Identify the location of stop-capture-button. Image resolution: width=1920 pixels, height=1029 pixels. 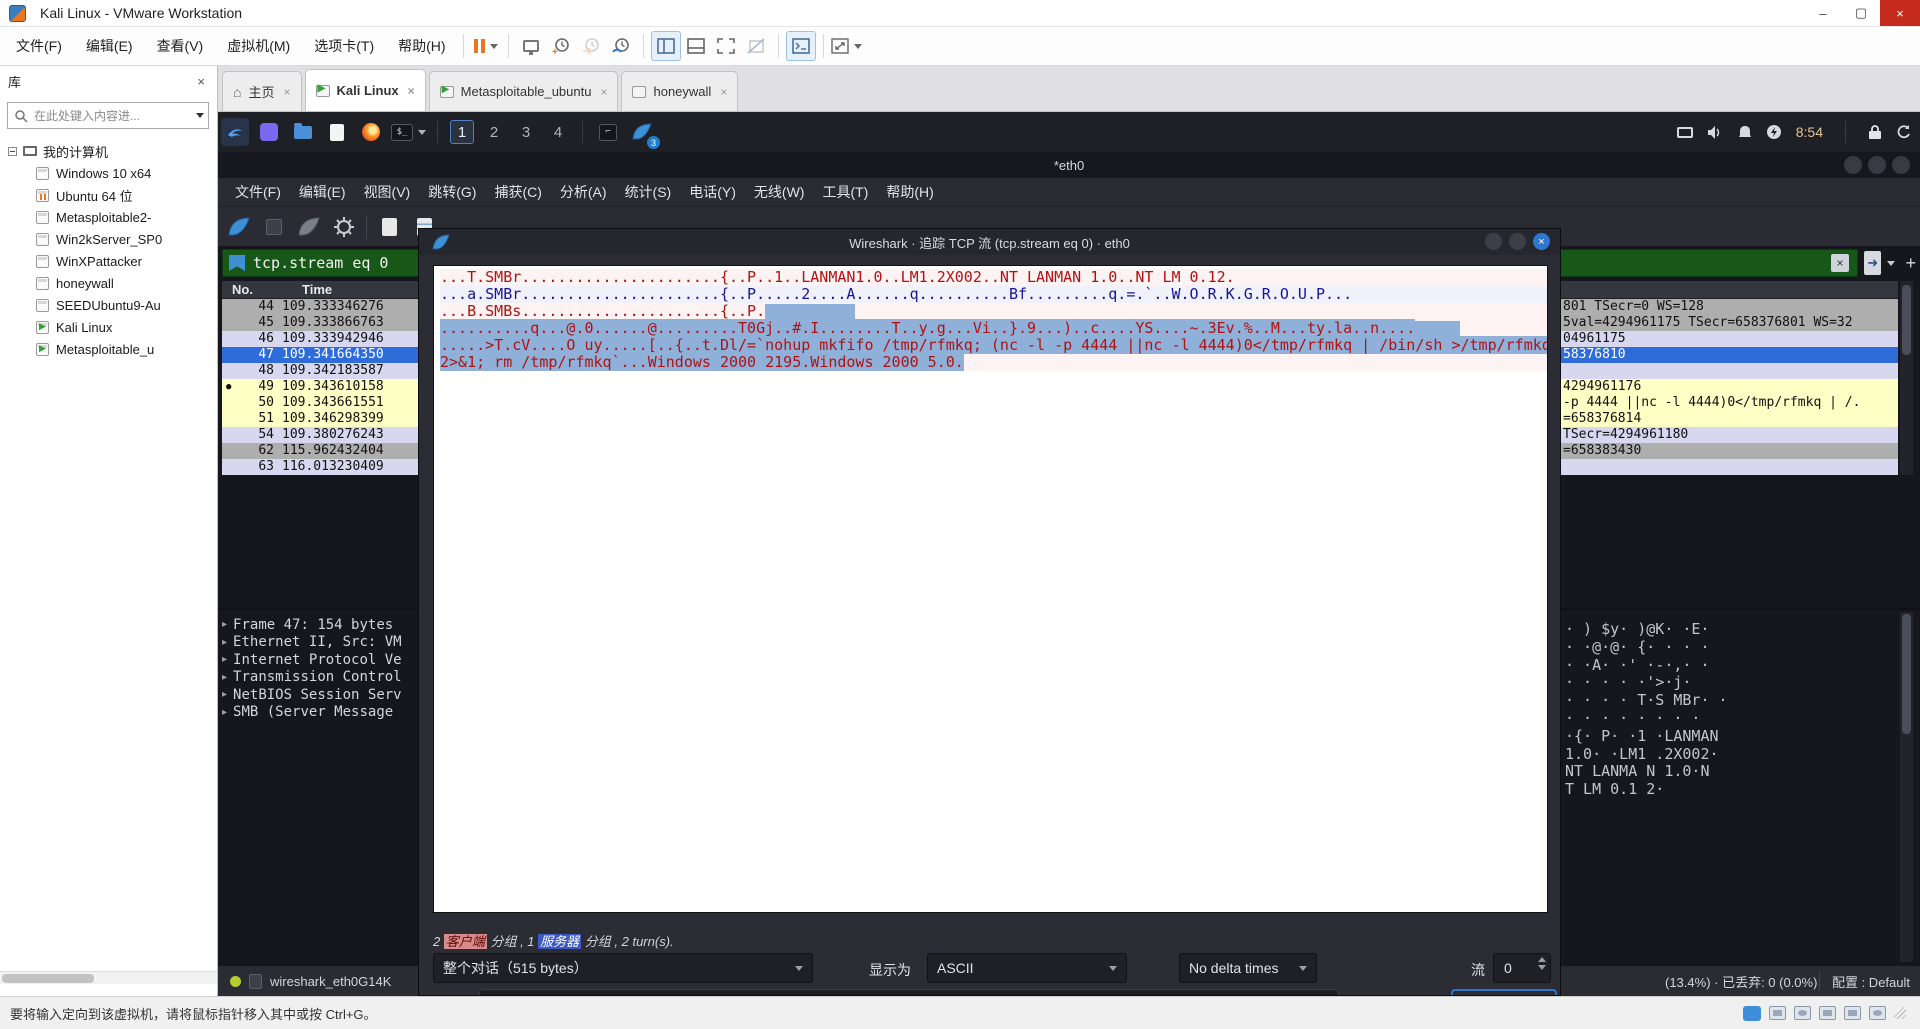
(274, 227).